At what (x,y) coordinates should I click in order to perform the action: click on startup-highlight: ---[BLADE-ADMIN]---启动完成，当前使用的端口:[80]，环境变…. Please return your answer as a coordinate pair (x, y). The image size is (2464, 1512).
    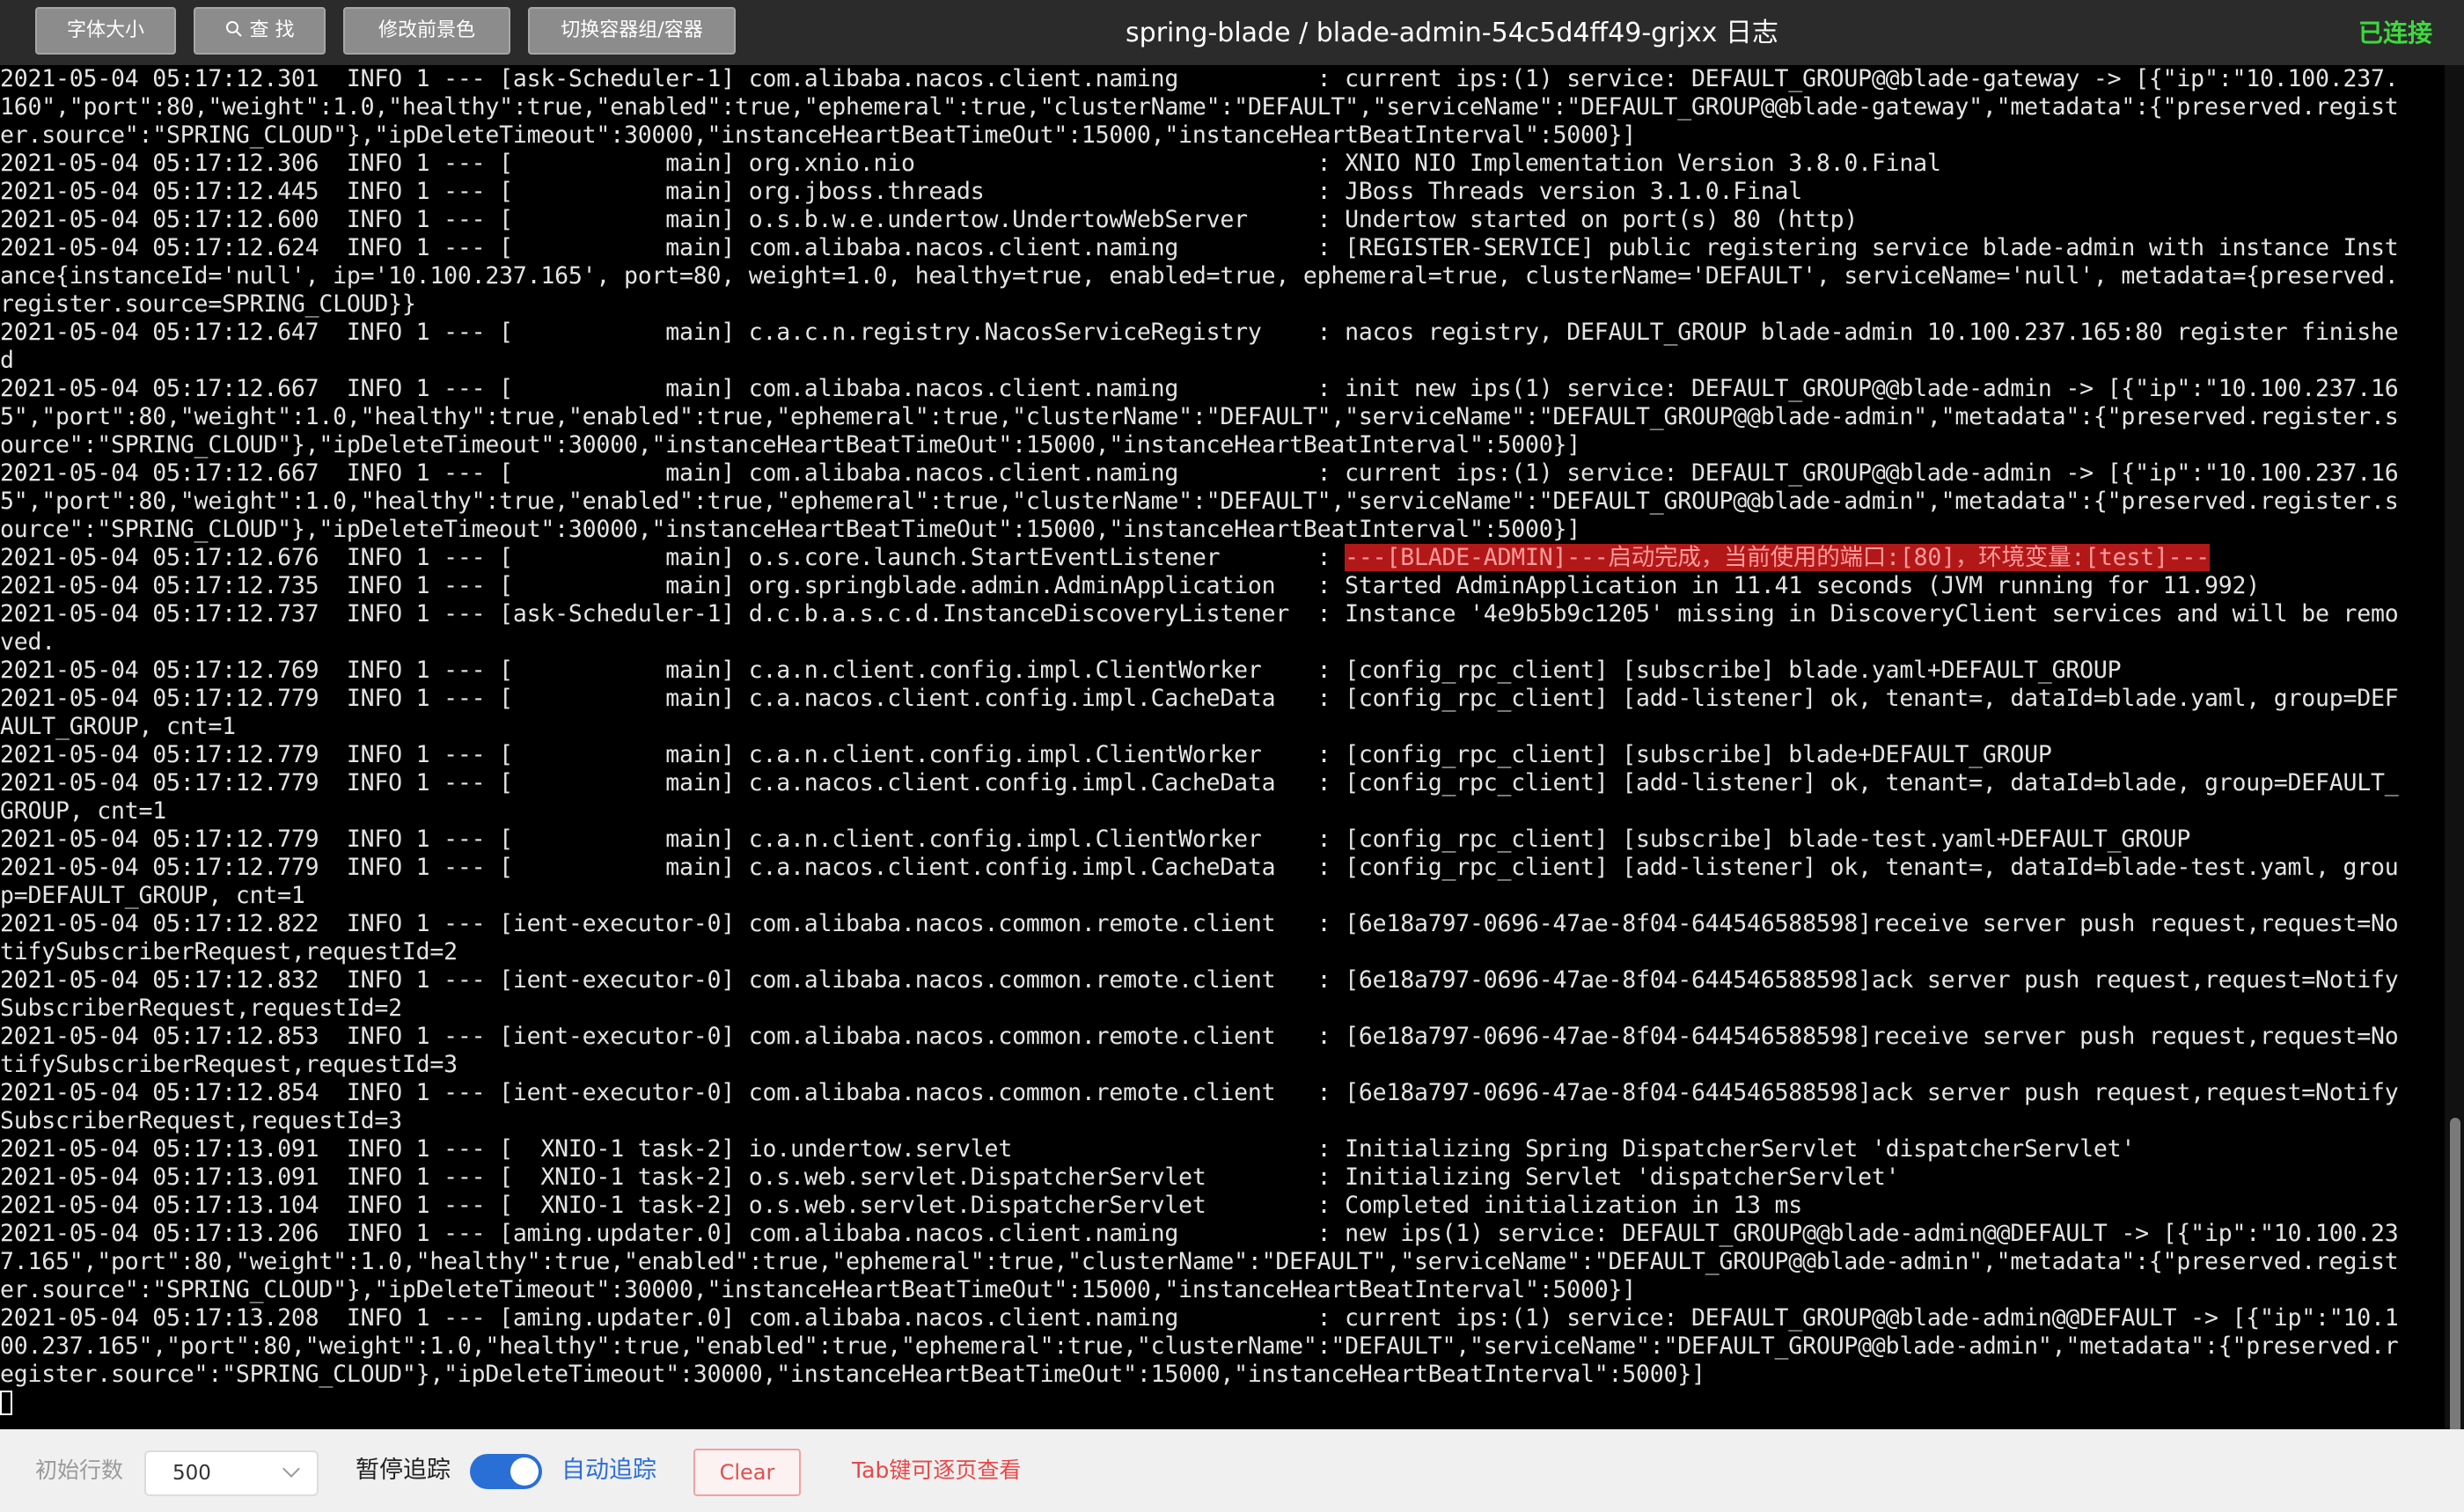
    Looking at the image, I should click on (1777, 557).